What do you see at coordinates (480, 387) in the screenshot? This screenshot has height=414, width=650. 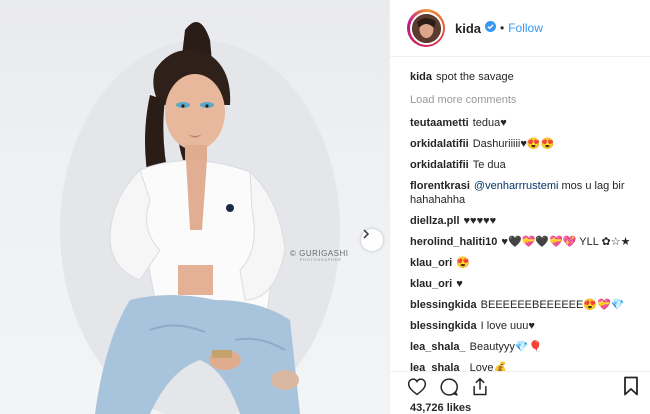 I see `share-icon` at bounding box center [480, 387].